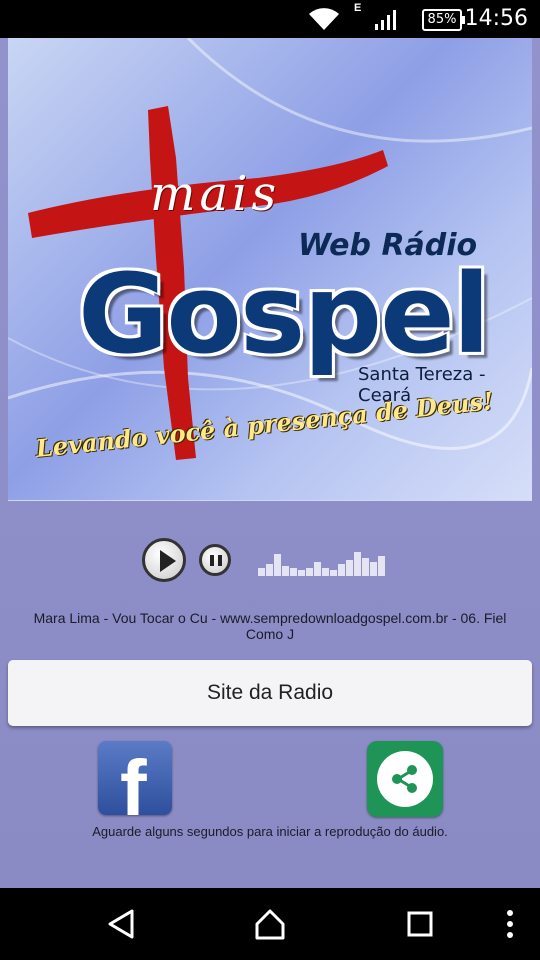  I want to click on brand-top-text: mais, so click(215, 194).